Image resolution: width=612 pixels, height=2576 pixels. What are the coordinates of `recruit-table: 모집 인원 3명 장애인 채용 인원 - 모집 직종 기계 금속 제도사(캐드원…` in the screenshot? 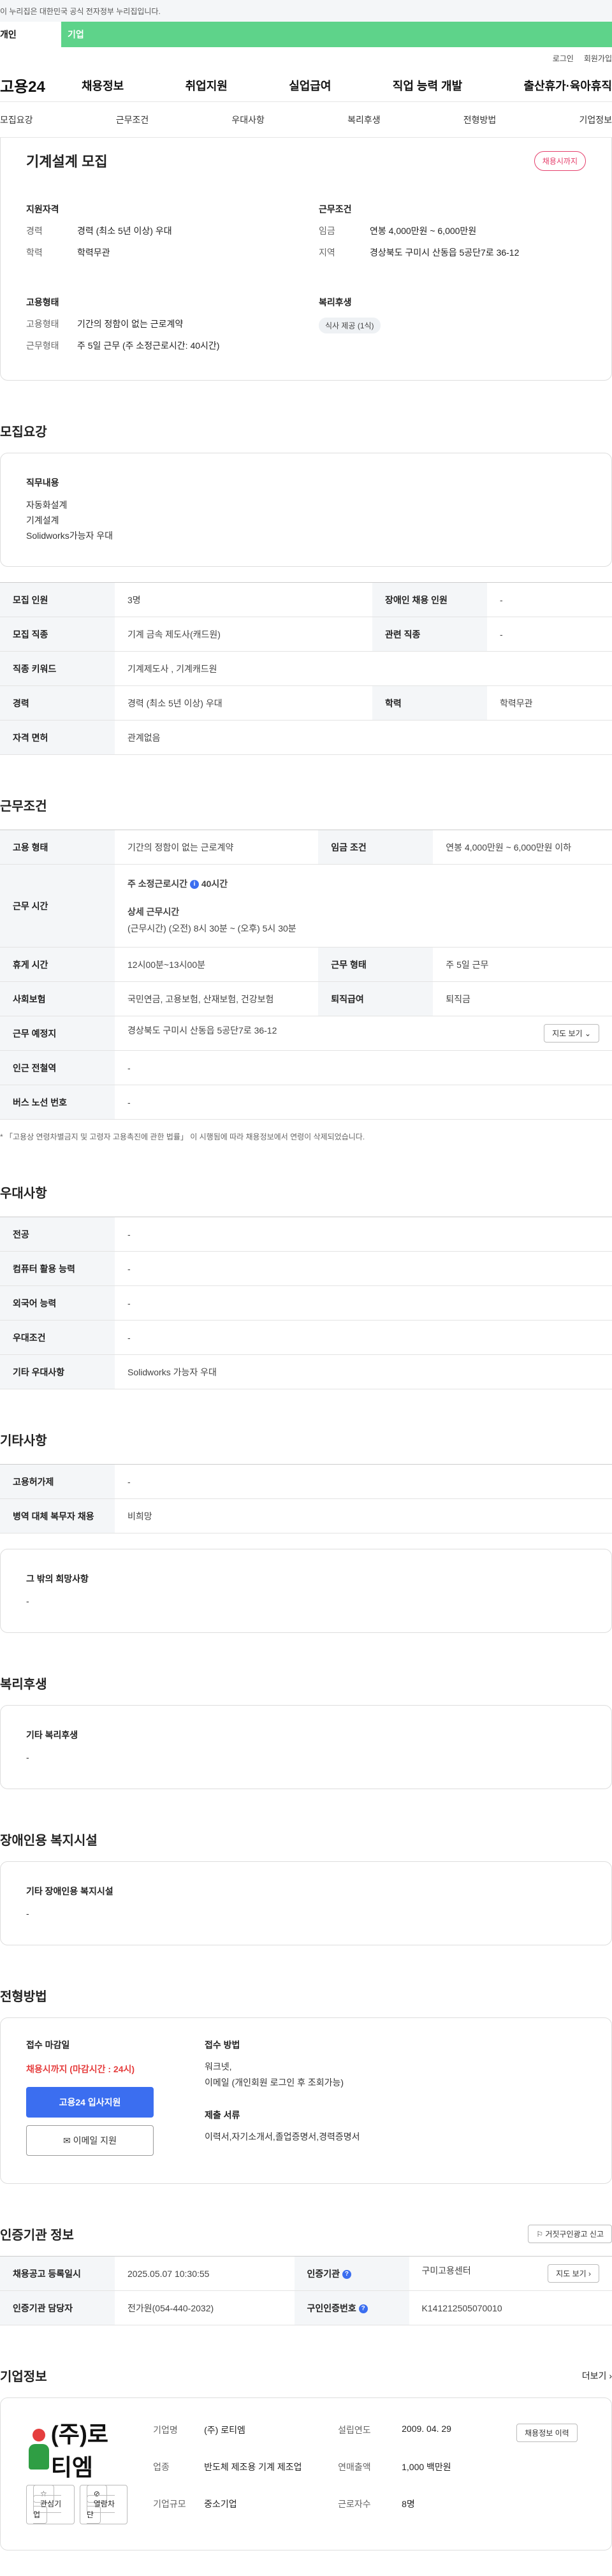 It's located at (306, 669).